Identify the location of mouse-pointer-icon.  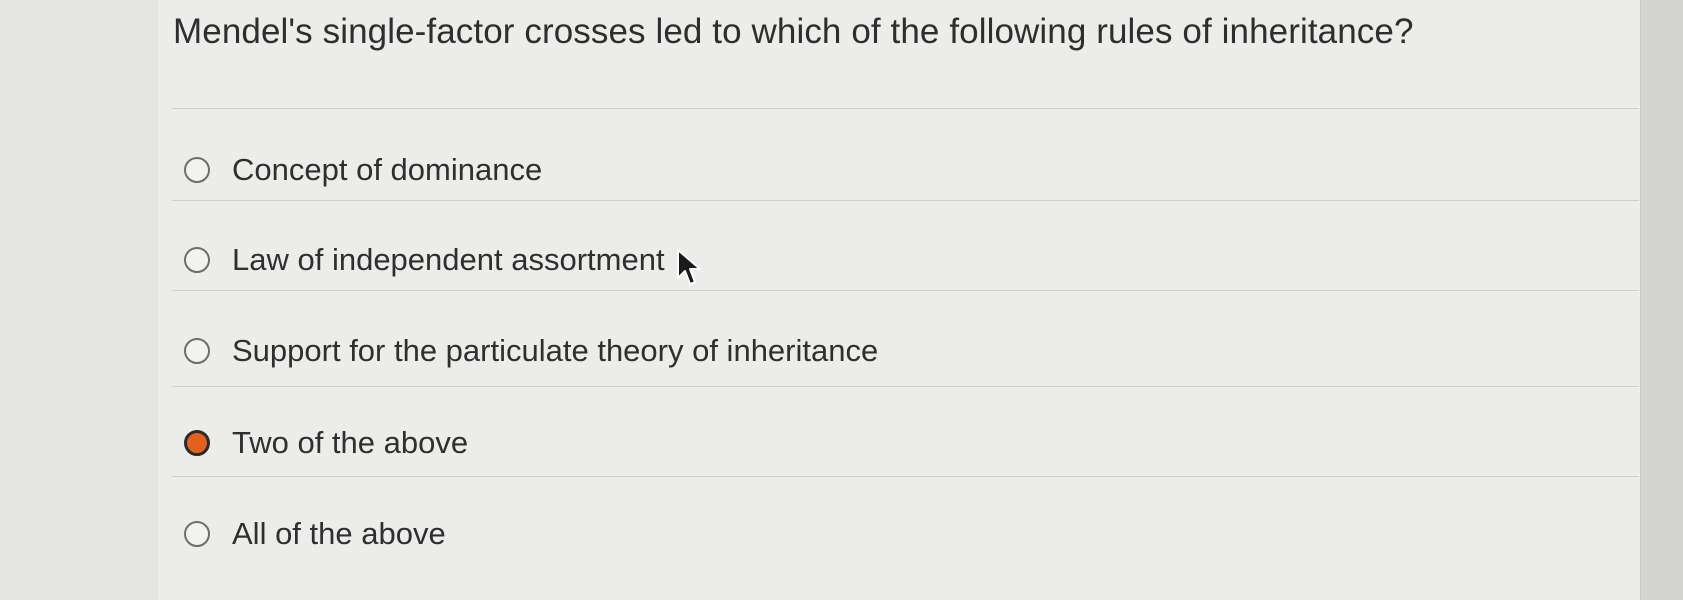
(689, 267).